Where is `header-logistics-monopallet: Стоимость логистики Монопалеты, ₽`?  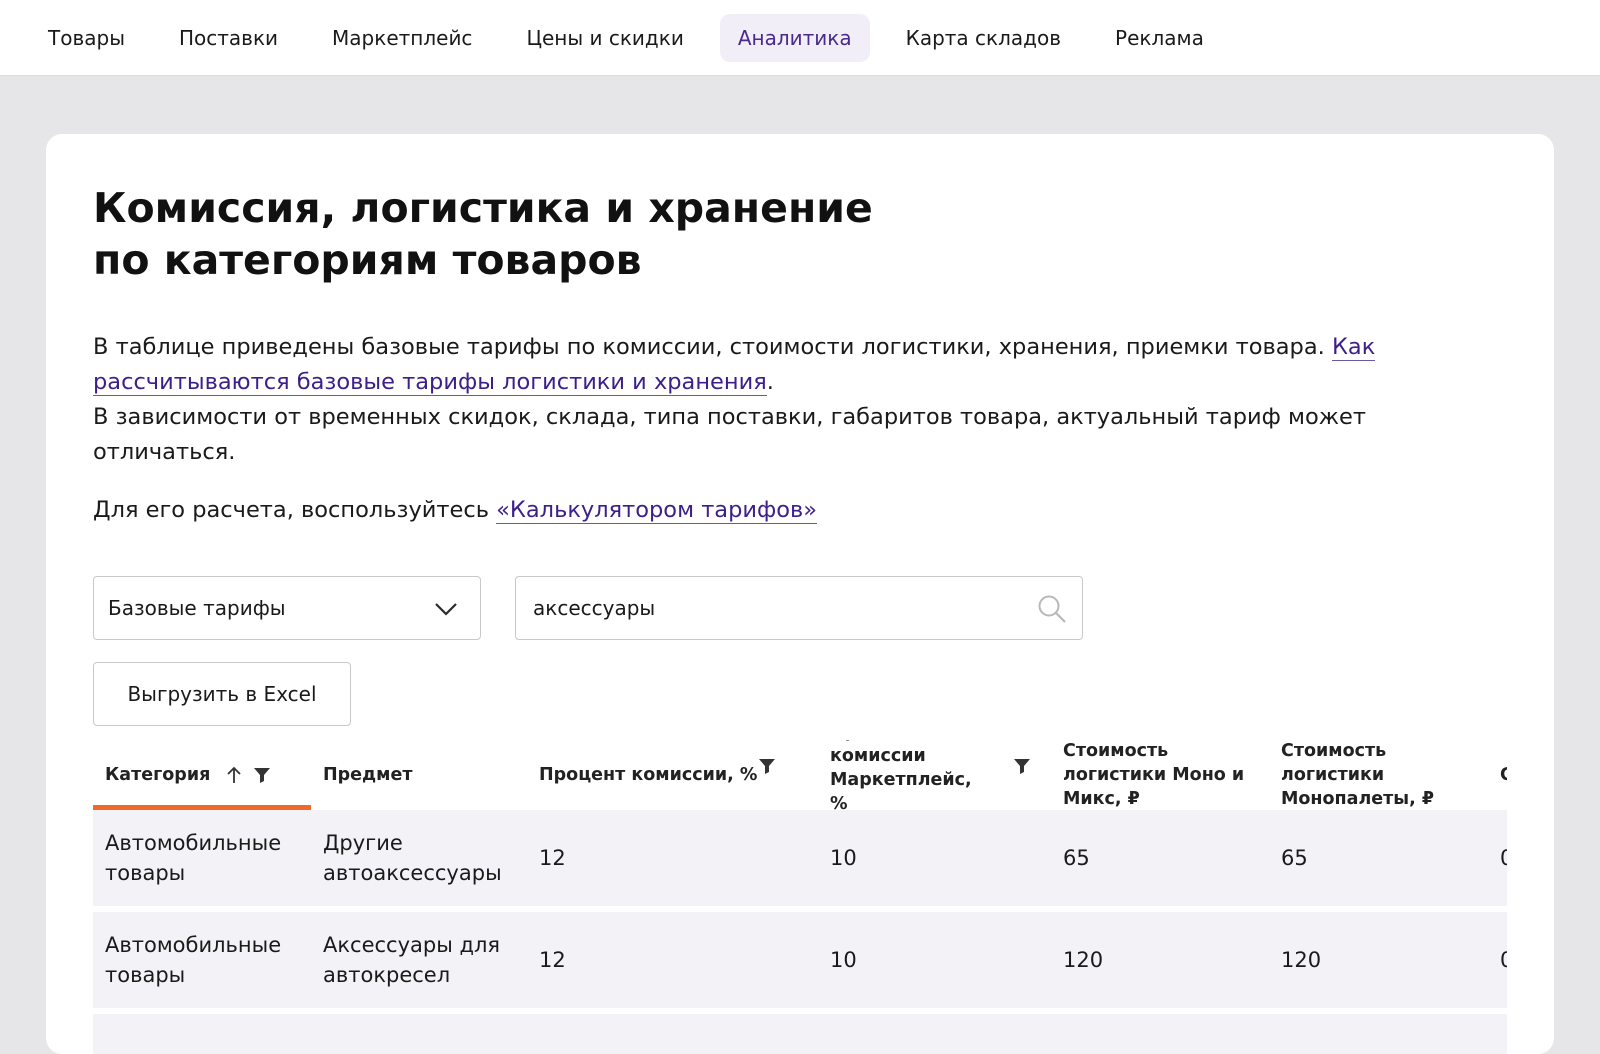
header-logistics-monopallet: Стоимость логистики Монопалеты, ₽ is located at coordinates (1381, 775).